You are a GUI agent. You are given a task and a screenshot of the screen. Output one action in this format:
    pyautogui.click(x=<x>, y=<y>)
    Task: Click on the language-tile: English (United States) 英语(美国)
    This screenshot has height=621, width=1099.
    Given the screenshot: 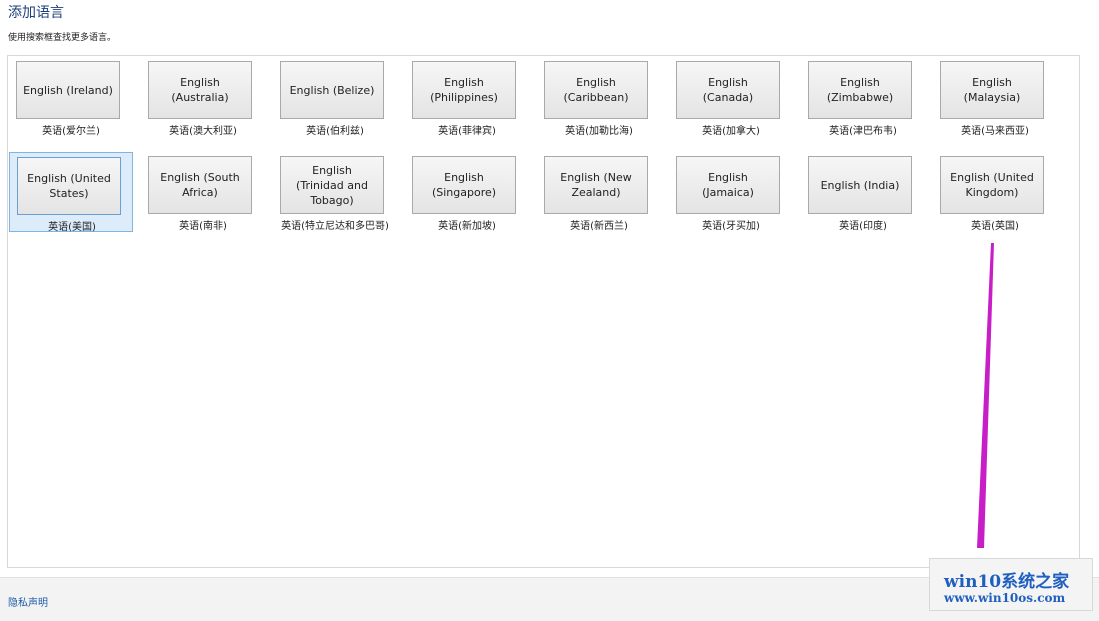 What is the action you would take?
    pyautogui.click(x=71, y=192)
    